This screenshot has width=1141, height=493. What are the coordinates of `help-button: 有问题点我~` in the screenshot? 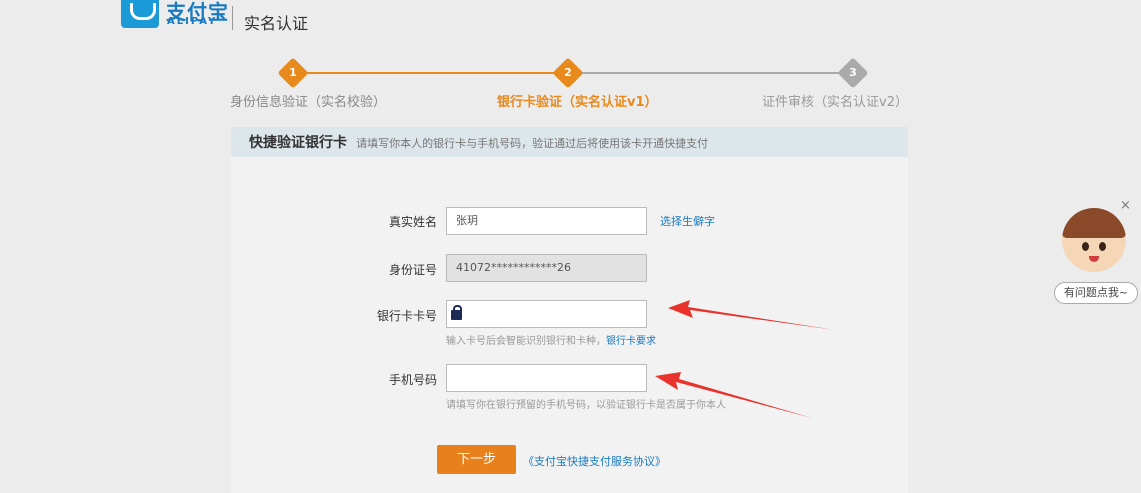 It's located at (1096, 293).